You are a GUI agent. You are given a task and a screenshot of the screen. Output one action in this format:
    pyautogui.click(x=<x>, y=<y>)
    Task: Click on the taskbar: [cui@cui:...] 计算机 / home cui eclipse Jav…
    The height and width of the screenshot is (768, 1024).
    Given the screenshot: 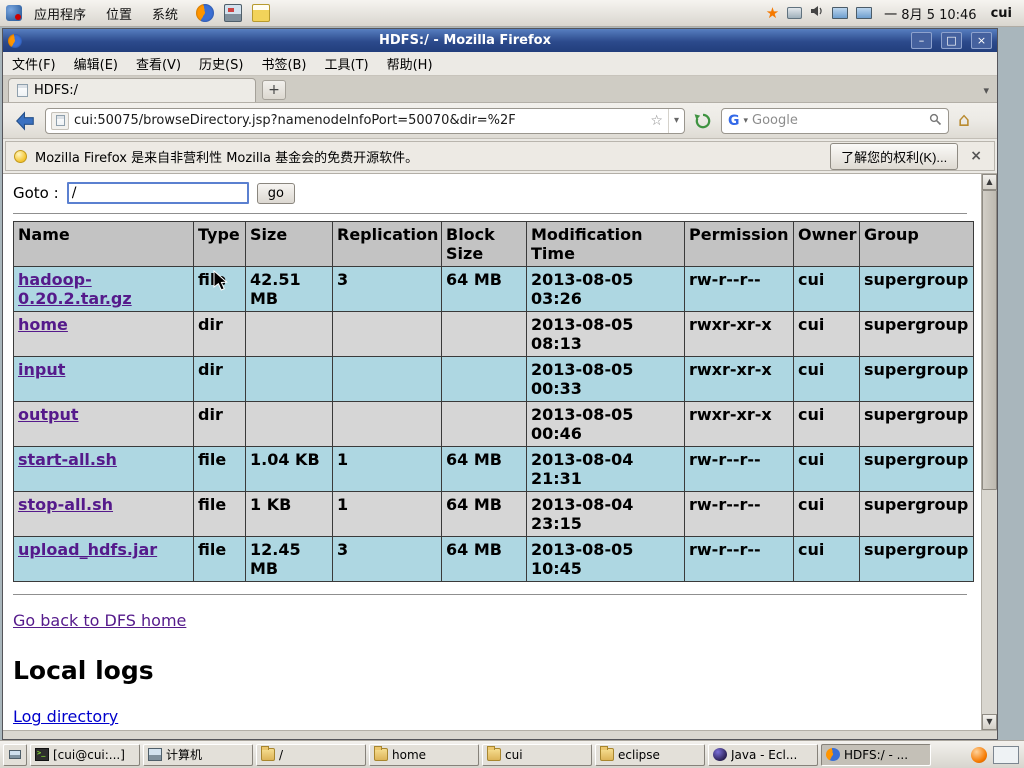 What is the action you would take?
    pyautogui.click(x=512, y=754)
    